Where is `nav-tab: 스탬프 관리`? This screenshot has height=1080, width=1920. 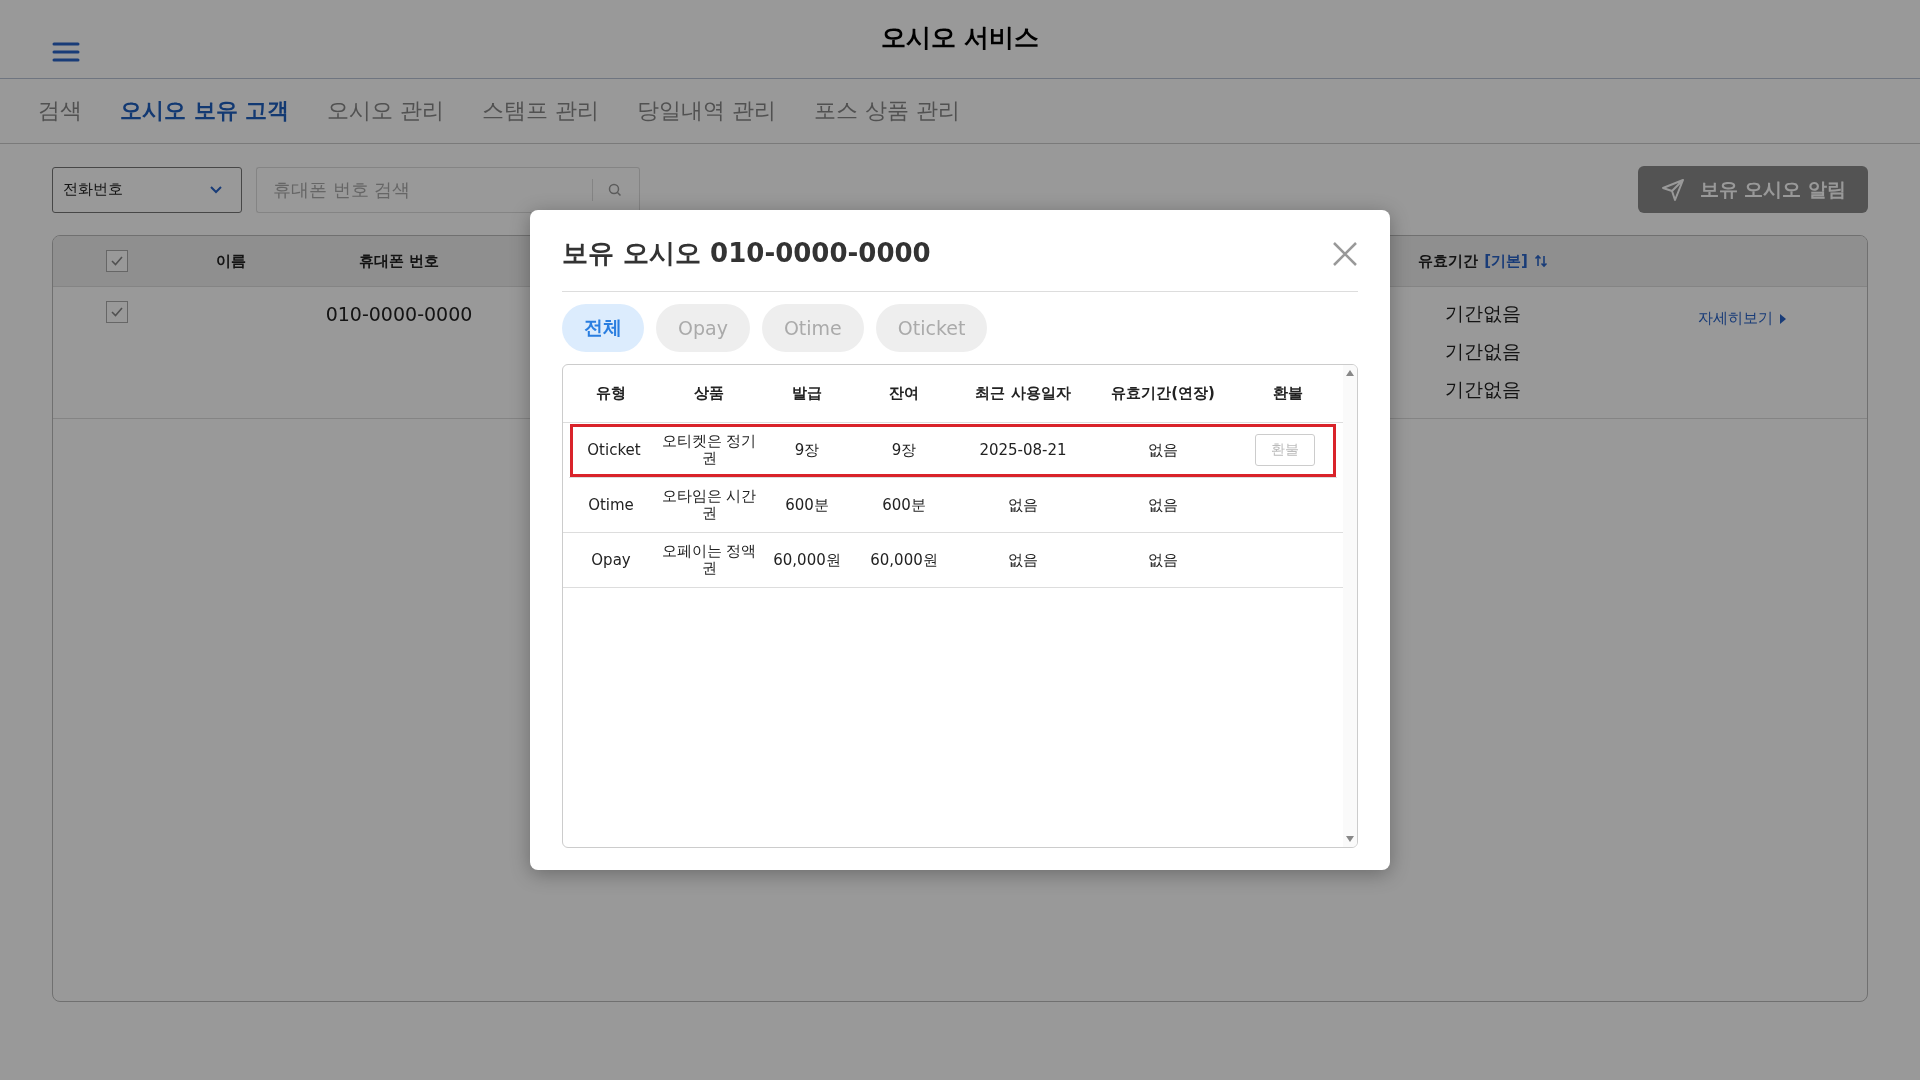
nav-tab: 스탬프 관리 is located at coordinates (541, 111).